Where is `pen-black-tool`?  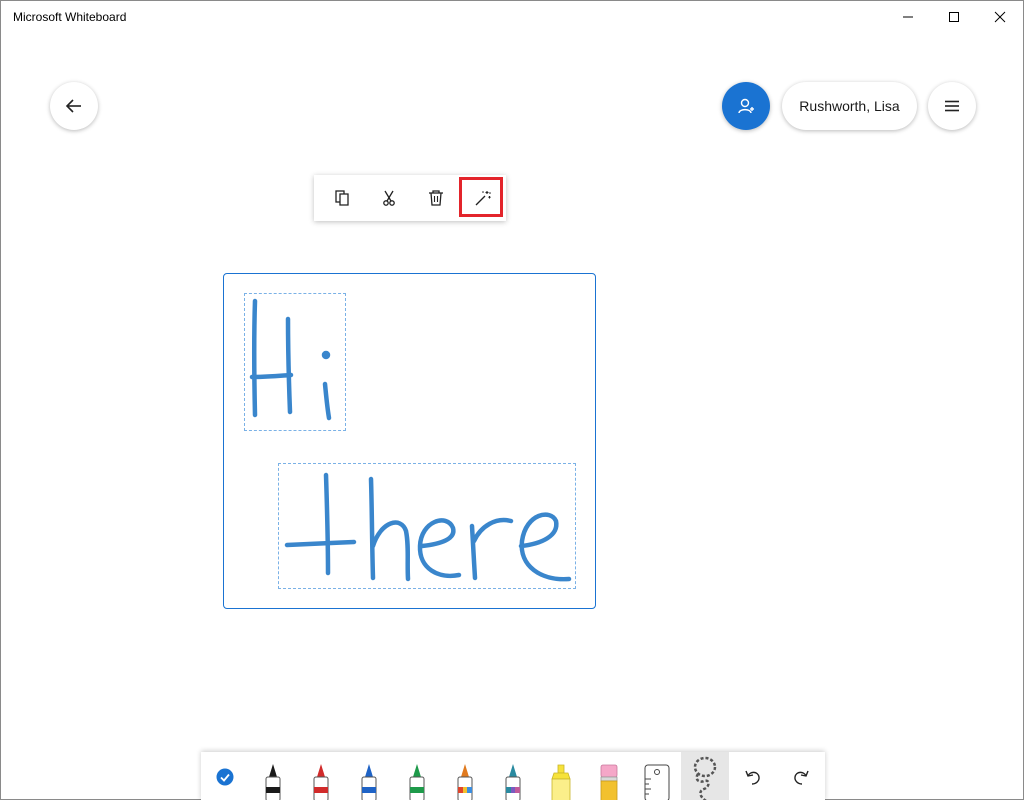 pen-black-tool is located at coordinates (273, 776).